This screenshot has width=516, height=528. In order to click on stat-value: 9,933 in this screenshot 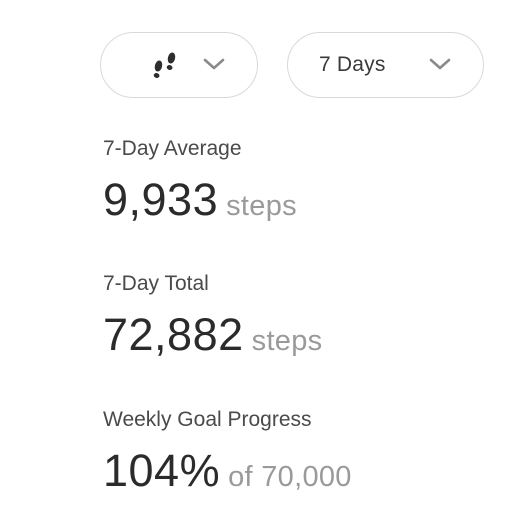, I will do `click(161, 199)`.